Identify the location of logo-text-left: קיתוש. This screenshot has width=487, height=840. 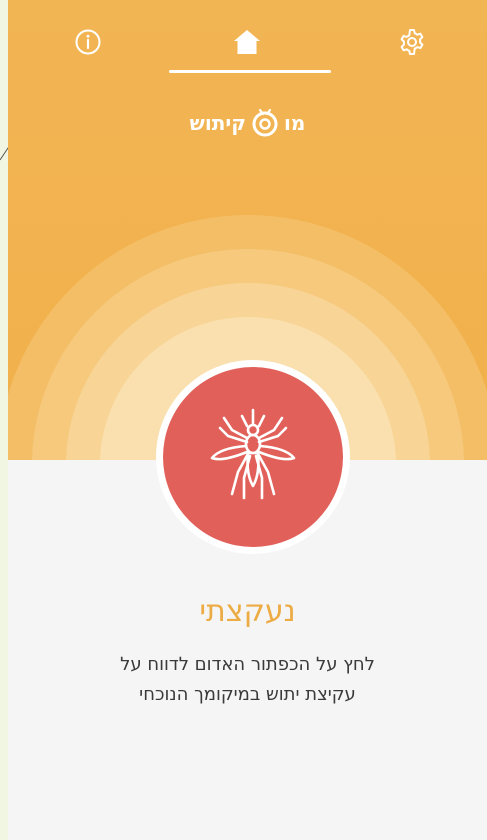
(217, 123).